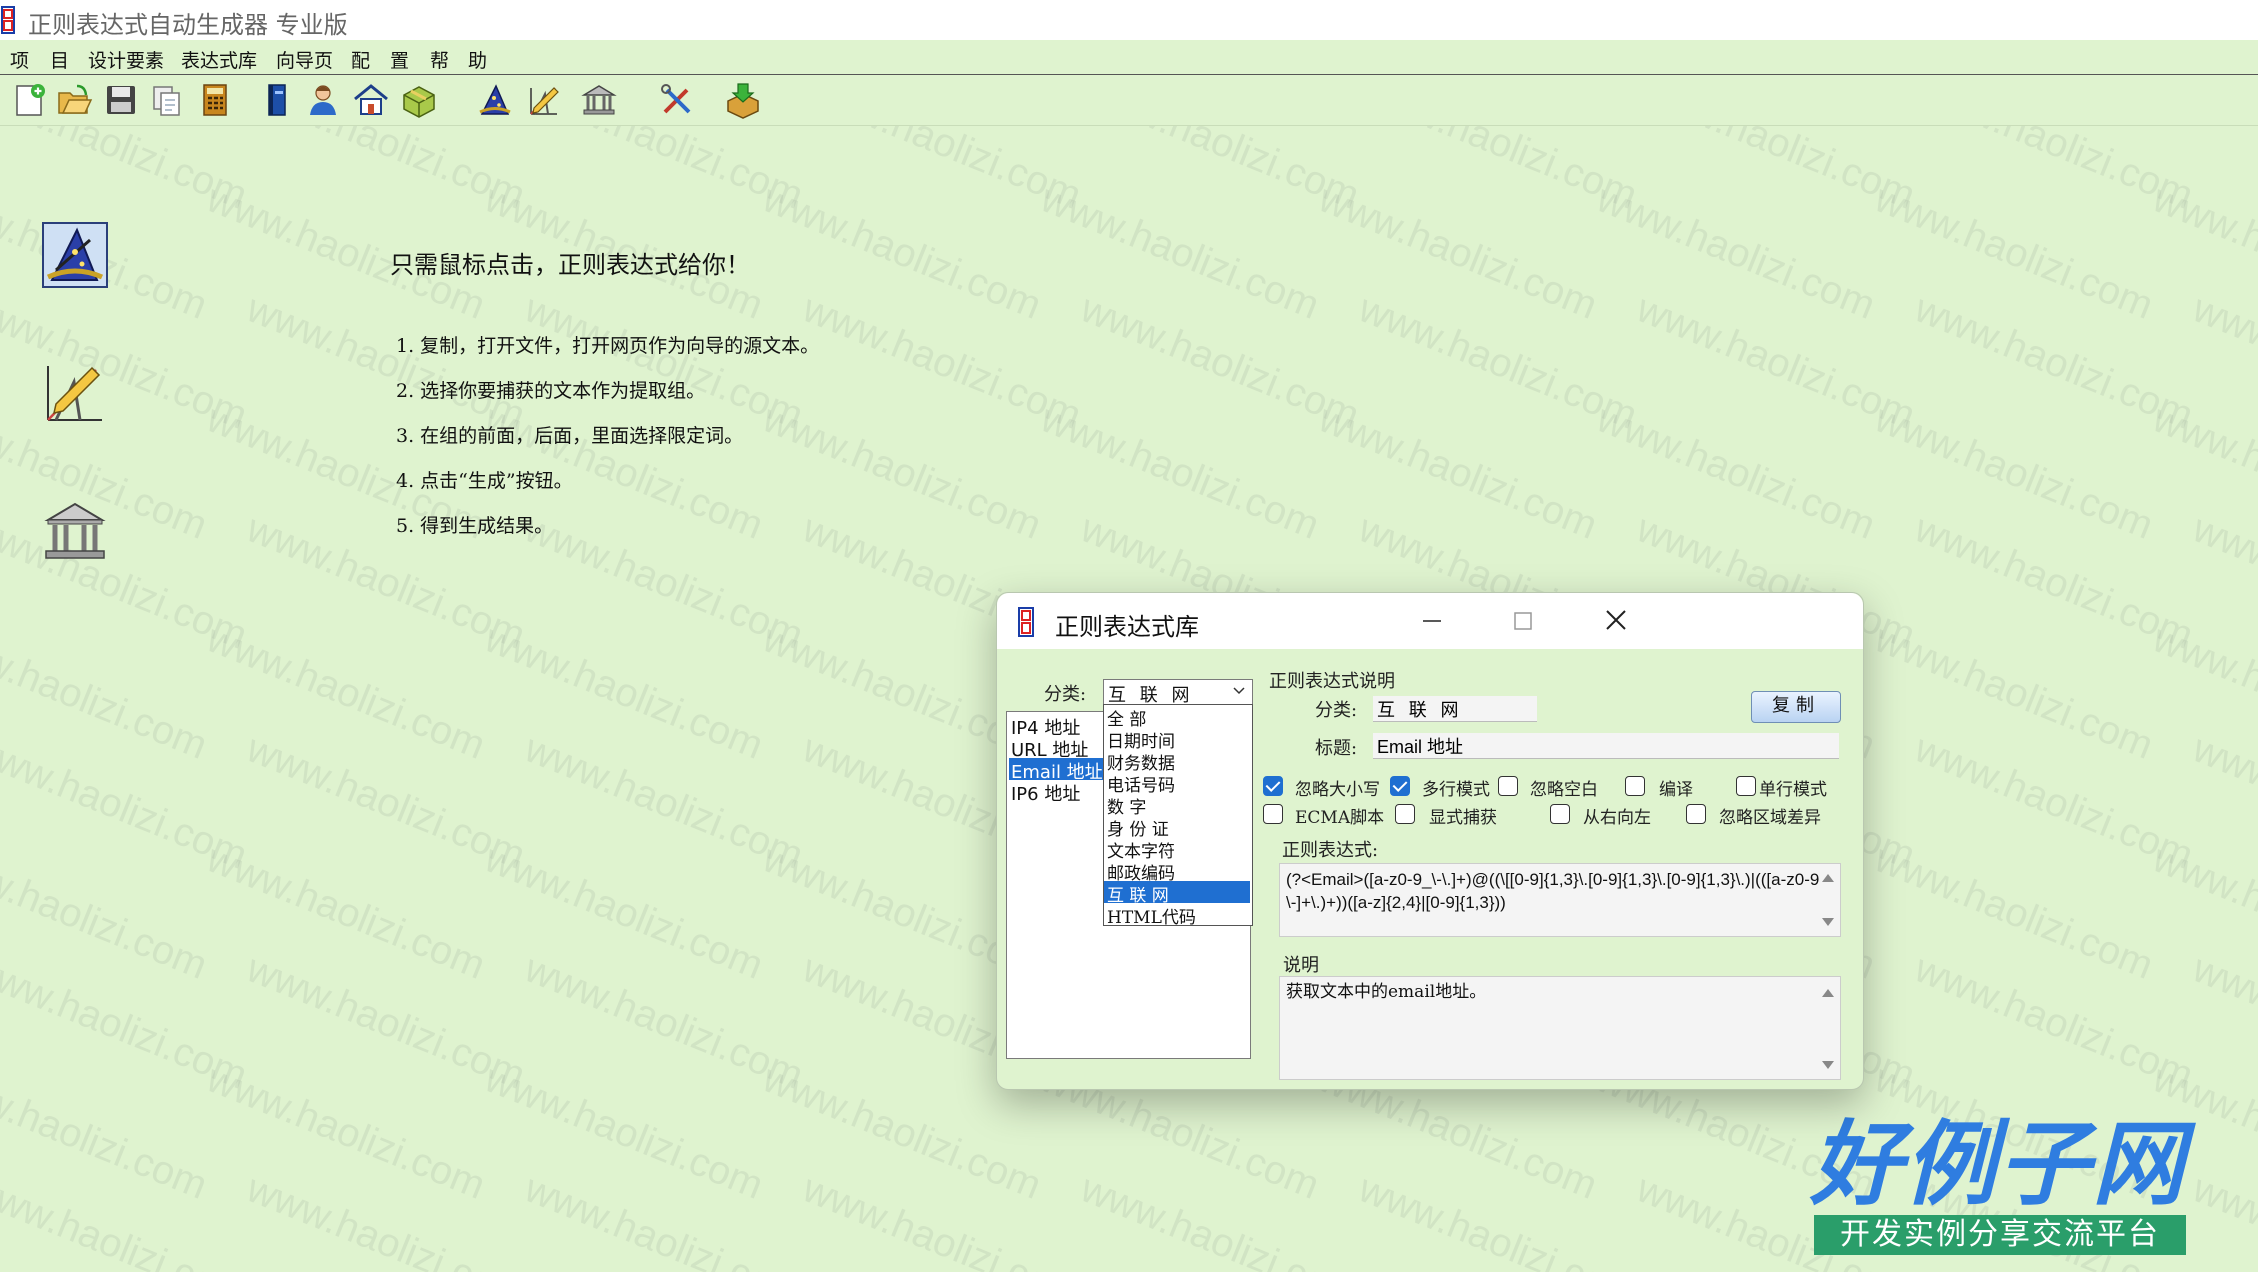 The width and height of the screenshot is (2258, 1272). Describe the element at coordinates (1177, 717) in the screenshot. I see `dropdown-option: 全 部` at that location.